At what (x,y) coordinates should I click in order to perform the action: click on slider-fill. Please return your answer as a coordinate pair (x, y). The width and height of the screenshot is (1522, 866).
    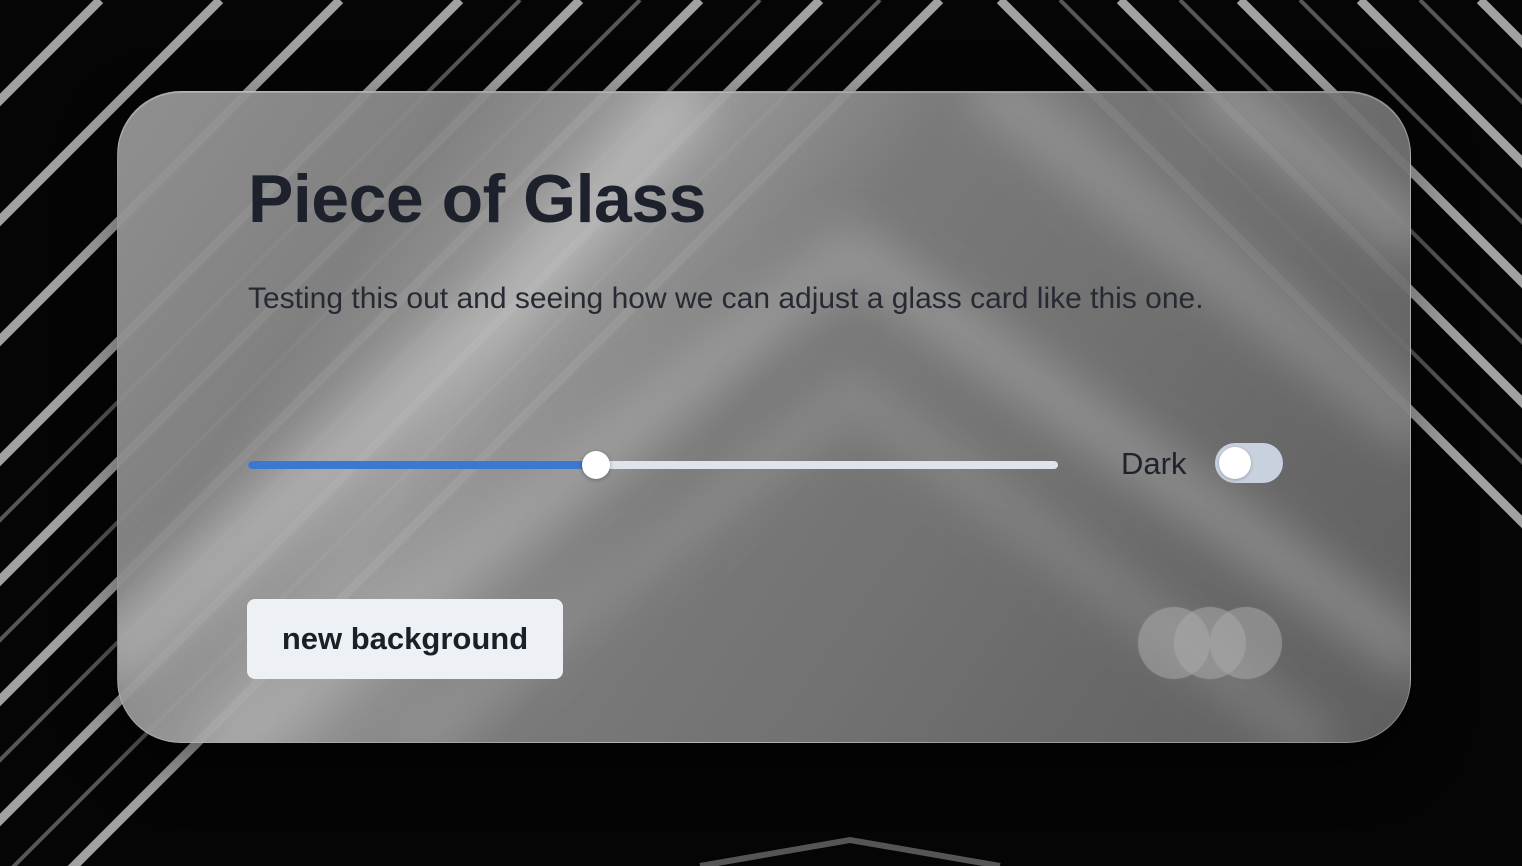
    Looking at the image, I should click on (422, 465).